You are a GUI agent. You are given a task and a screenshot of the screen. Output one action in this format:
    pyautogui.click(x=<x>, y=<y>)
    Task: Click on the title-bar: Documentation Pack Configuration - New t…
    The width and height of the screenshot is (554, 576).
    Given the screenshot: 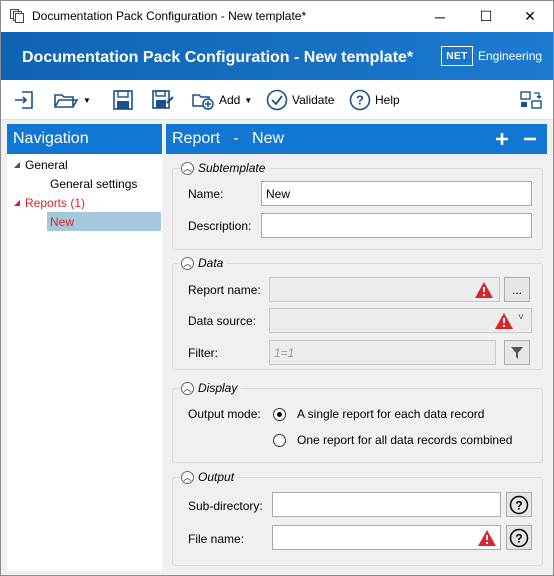 What is the action you would take?
    pyautogui.click(x=277, y=16)
    